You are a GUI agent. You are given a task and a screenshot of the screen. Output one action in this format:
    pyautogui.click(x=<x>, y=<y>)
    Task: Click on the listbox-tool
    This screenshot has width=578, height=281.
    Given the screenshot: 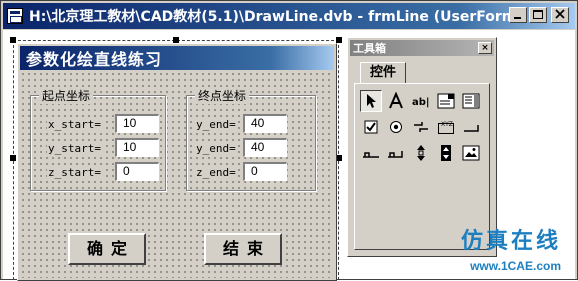 What is the action you would take?
    pyautogui.click(x=471, y=101)
    